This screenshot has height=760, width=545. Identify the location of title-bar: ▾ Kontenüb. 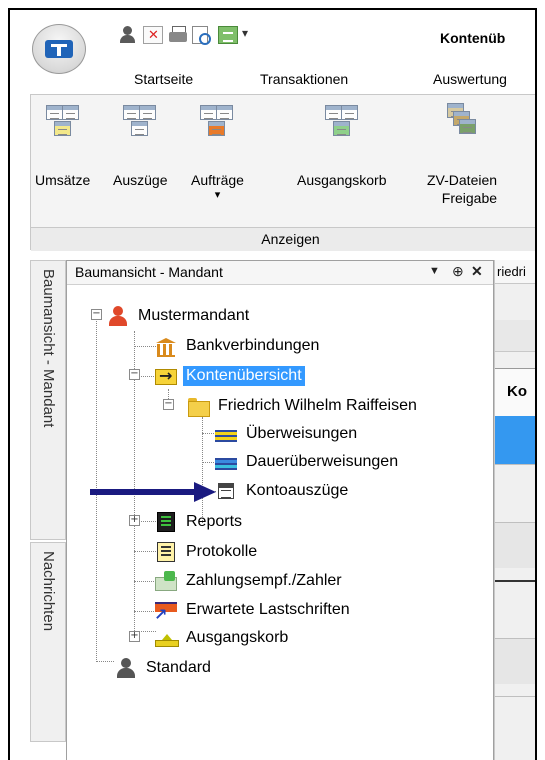
(272, 36).